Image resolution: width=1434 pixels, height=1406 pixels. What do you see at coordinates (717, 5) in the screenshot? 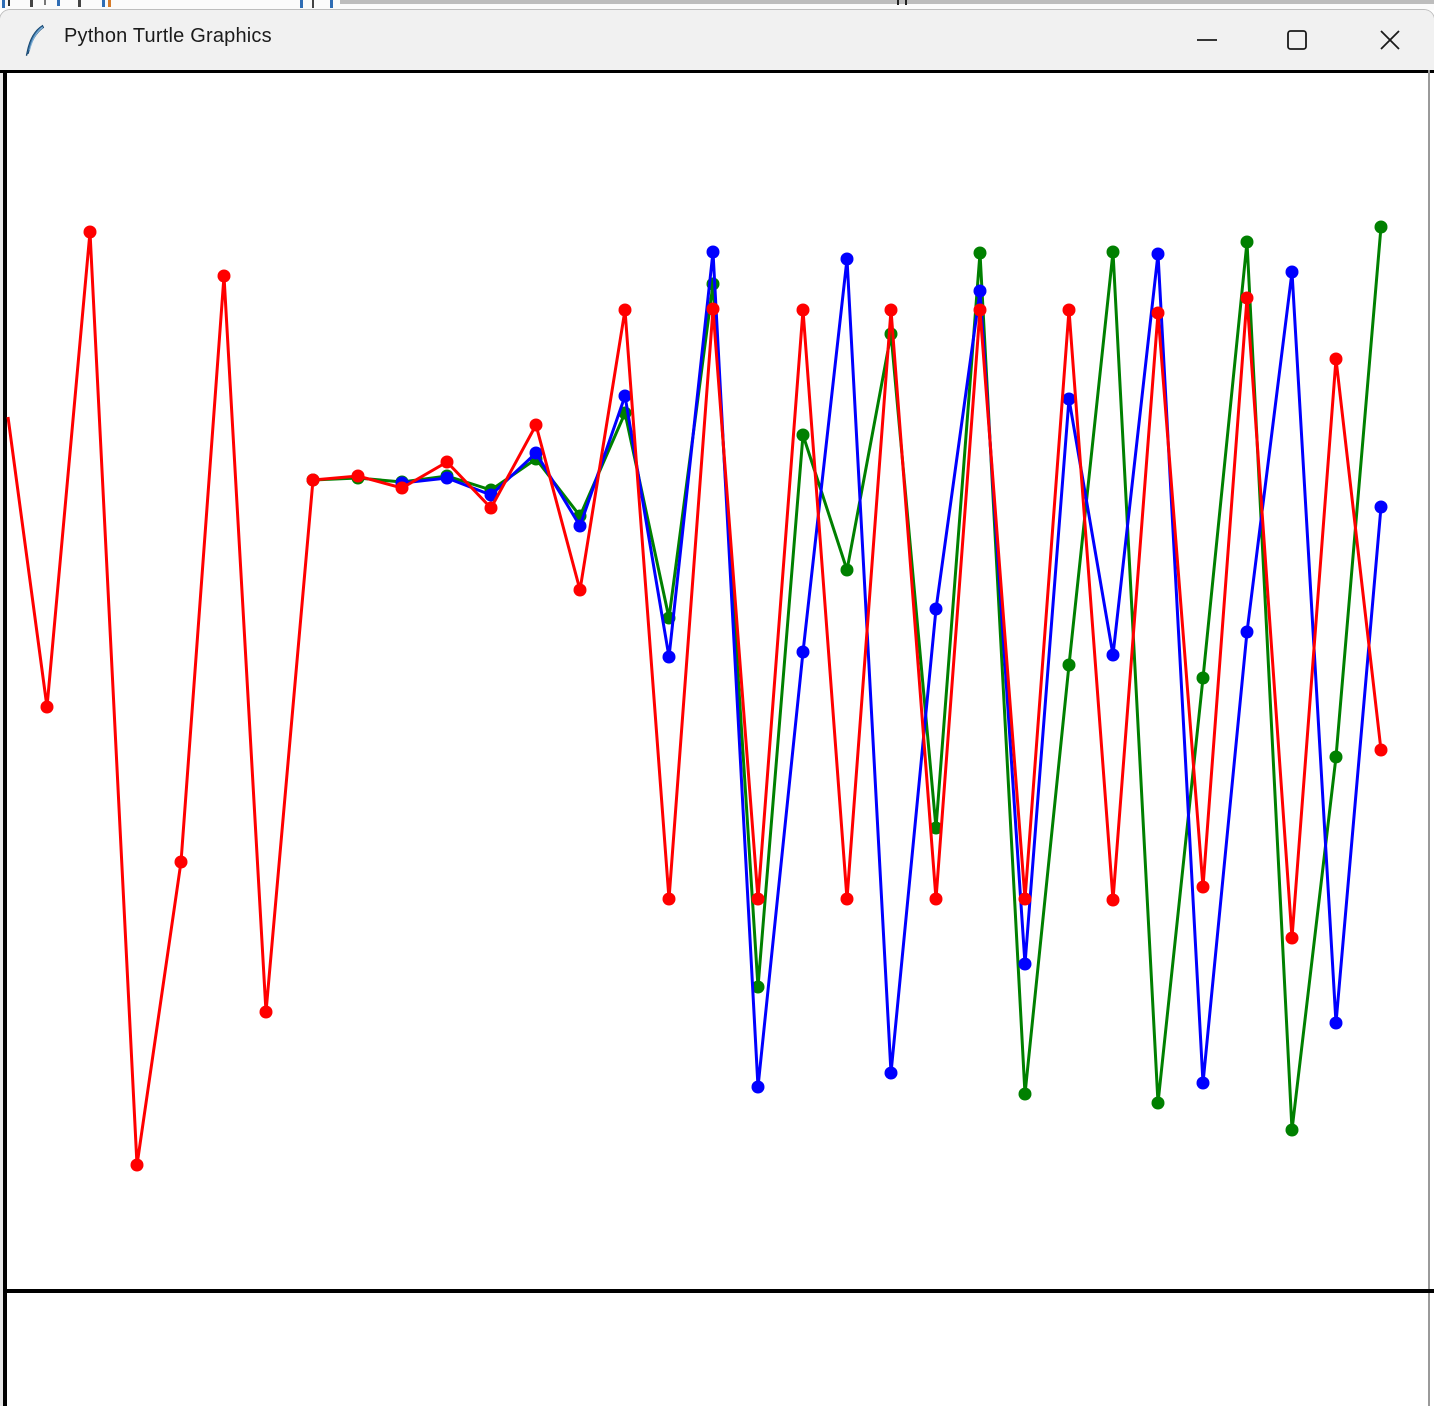
I see `background-window-strip` at bounding box center [717, 5].